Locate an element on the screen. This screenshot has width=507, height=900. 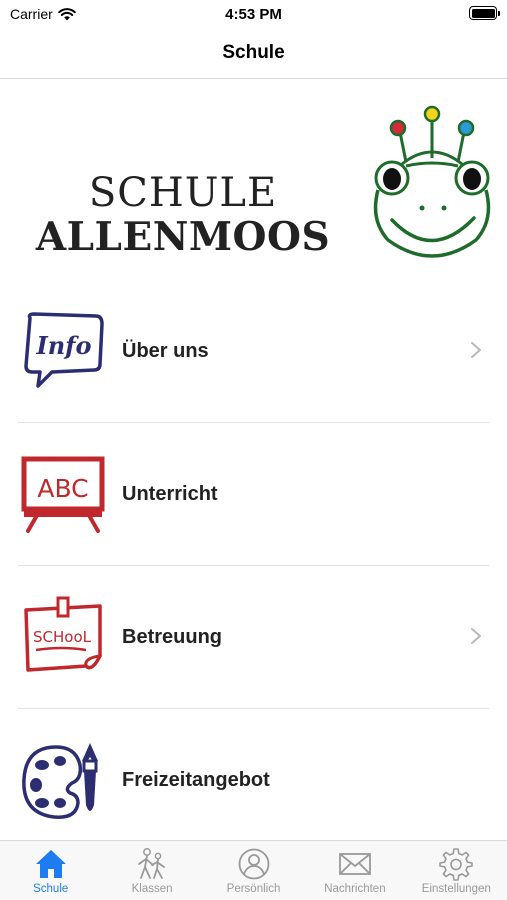
status-time: 4:53 PM is located at coordinates (253, 14).